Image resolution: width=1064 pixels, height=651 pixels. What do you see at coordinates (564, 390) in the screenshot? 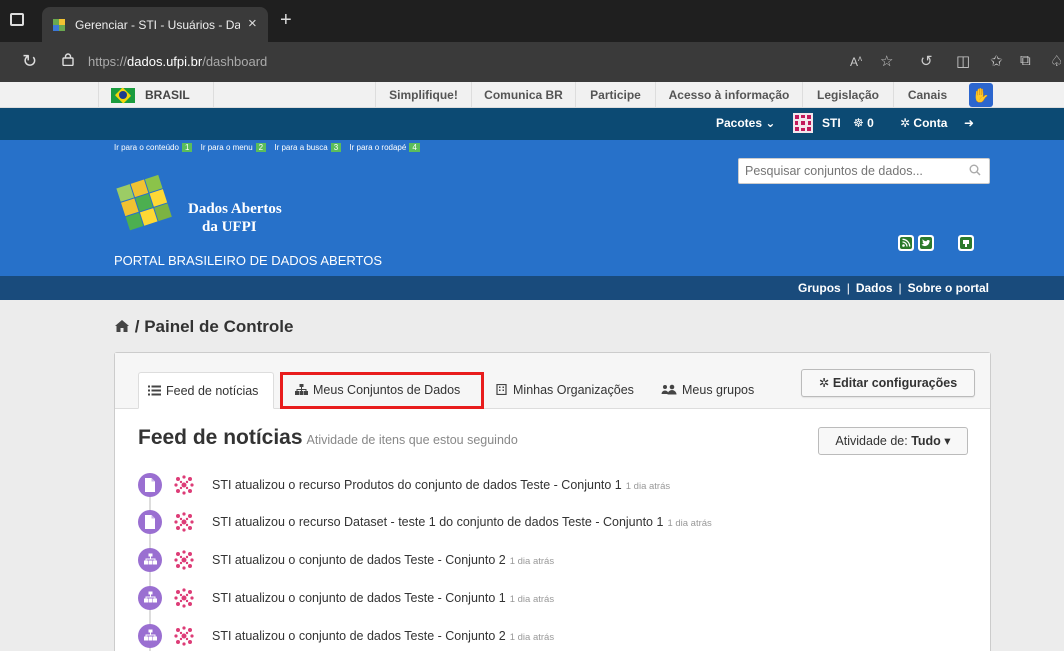
I see `tab-minhas-organizacoes: Minhas Organizações` at bounding box center [564, 390].